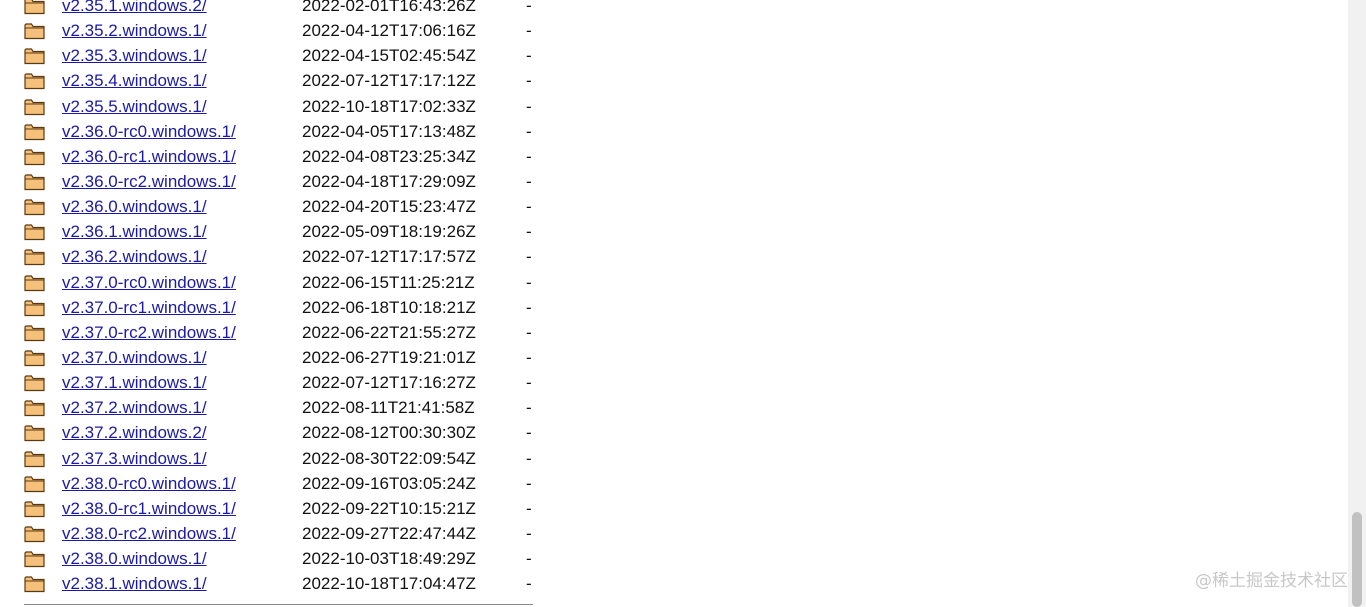  Describe the element at coordinates (134, 407) in the screenshot. I see `folder-link: v2.37.2.windows.1/` at that location.